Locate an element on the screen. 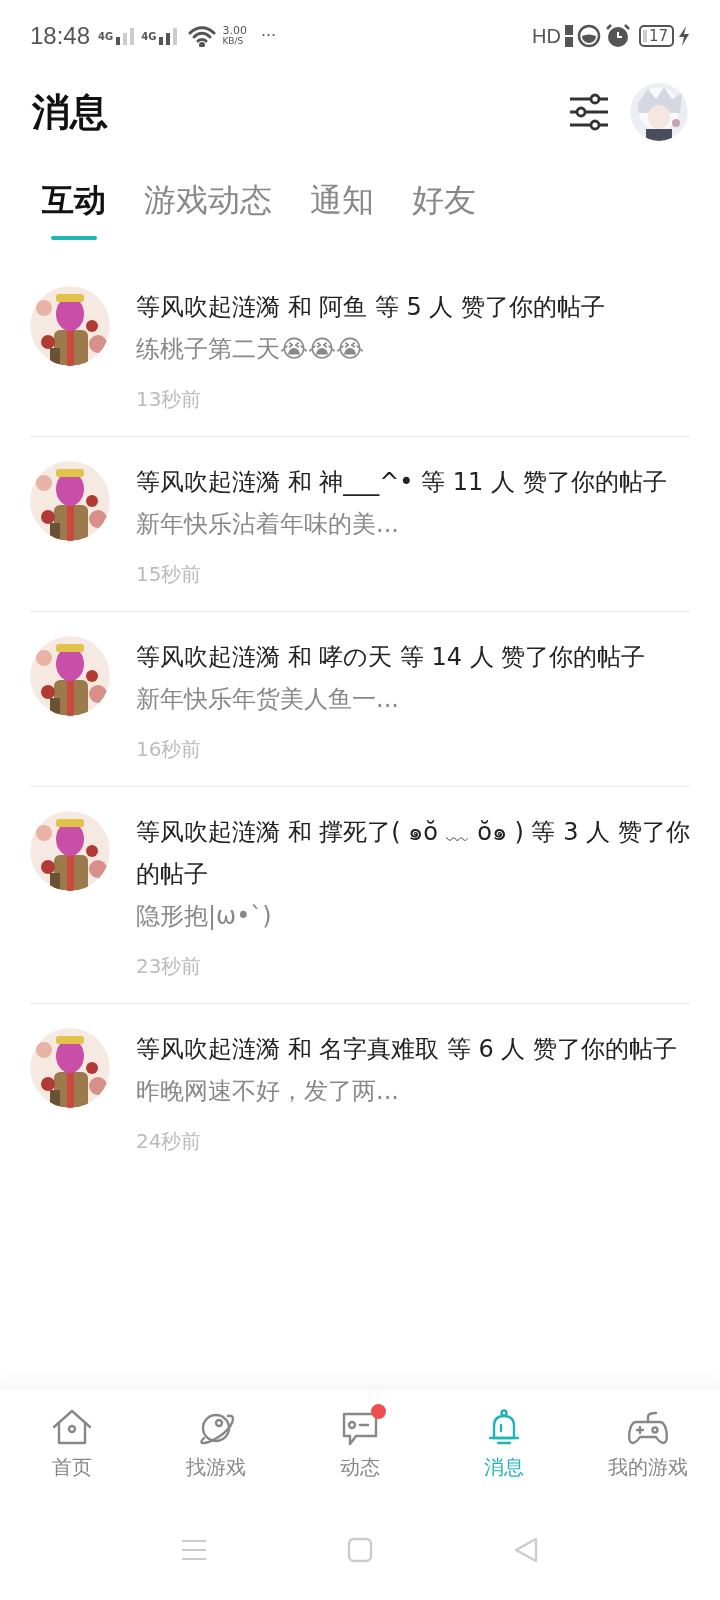  tab: 互动 is located at coordinates (74, 209).